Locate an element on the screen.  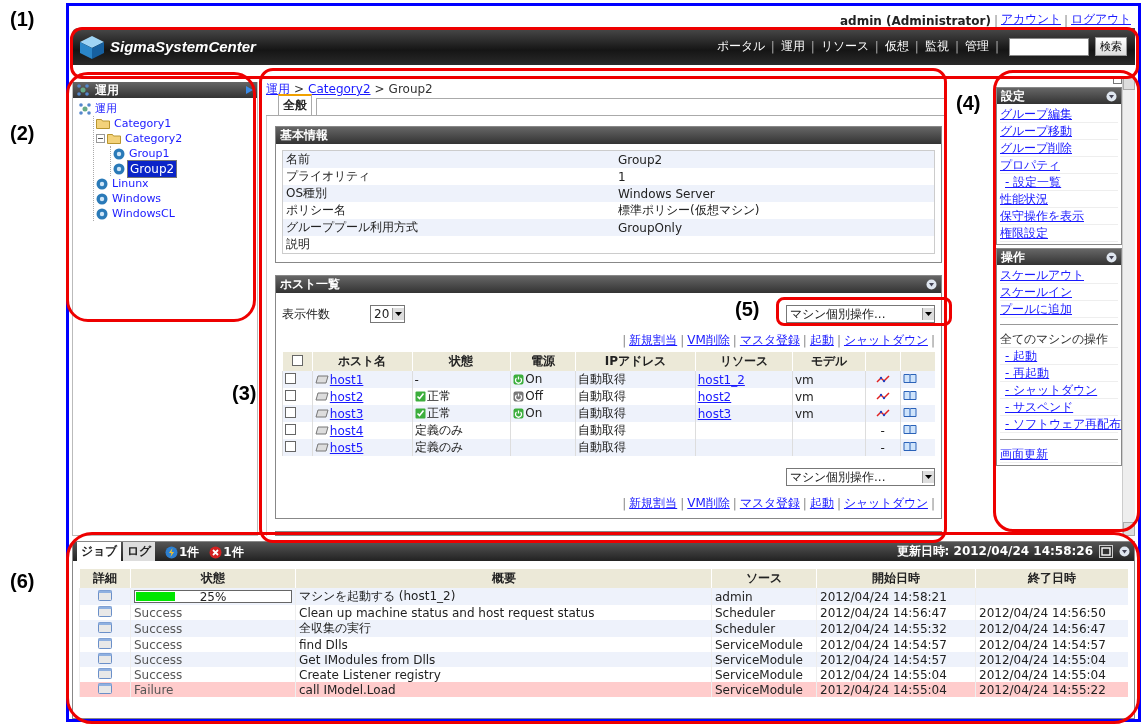
menu-link: 保守操作を表示 is located at coordinates (1042, 216).